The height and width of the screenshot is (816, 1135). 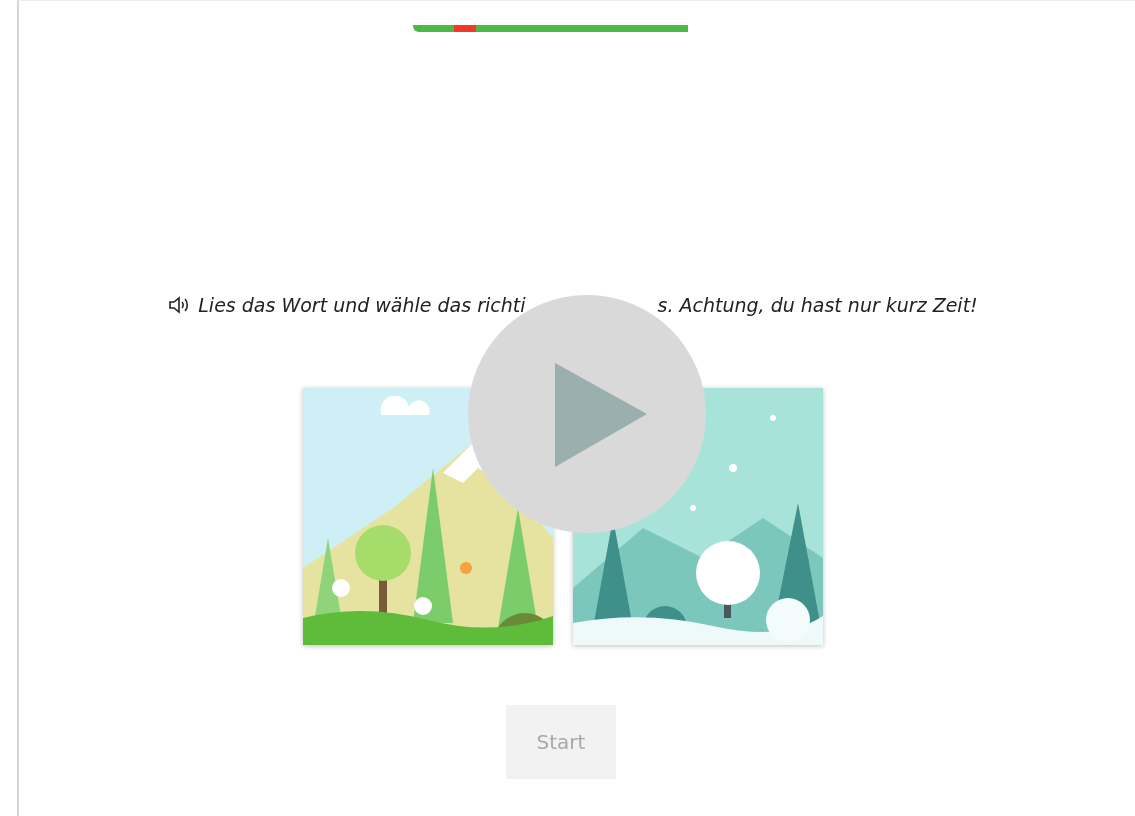 What do you see at coordinates (362, 305) in the screenshot?
I see `instruction-text: Lies das Wort und wähle das richti` at bounding box center [362, 305].